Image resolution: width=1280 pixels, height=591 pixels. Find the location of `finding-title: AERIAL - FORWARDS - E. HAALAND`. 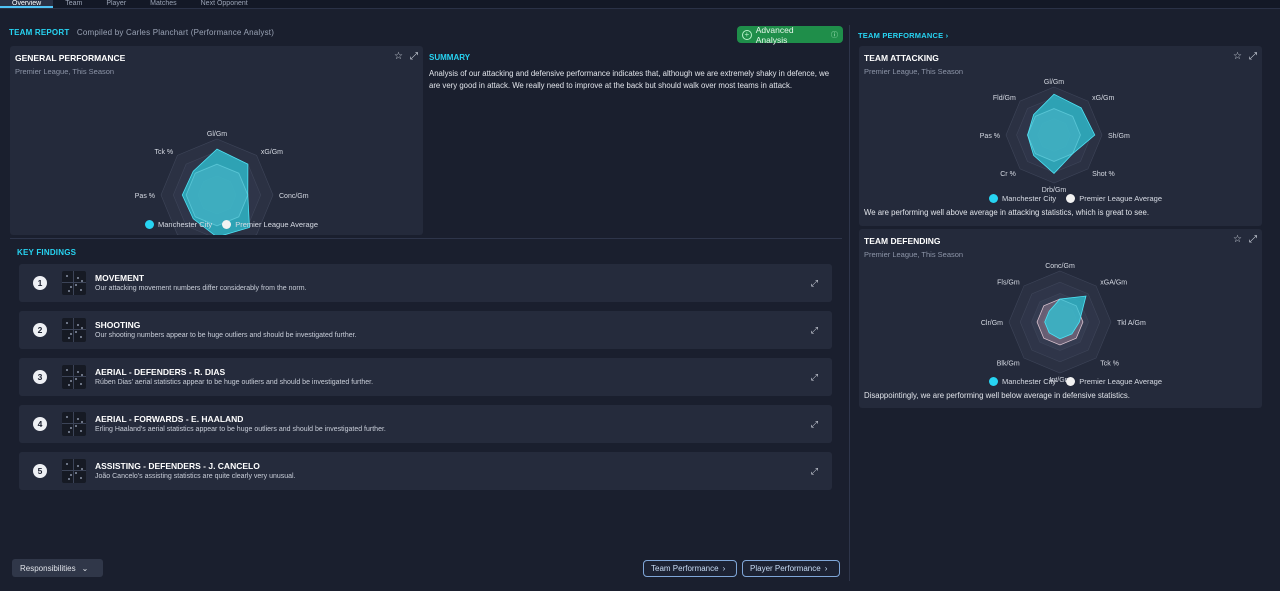

finding-title: AERIAL - FORWARDS - E. HAALAND is located at coordinates (169, 419).